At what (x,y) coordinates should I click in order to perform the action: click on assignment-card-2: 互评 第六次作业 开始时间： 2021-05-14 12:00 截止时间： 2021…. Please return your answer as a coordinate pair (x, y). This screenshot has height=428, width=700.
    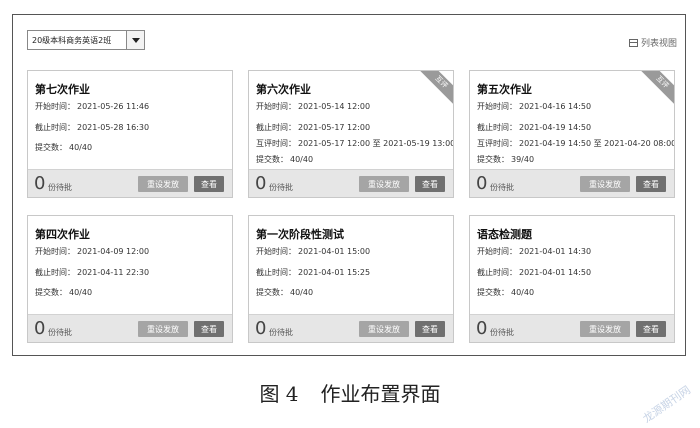
    Looking at the image, I should click on (351, 134).